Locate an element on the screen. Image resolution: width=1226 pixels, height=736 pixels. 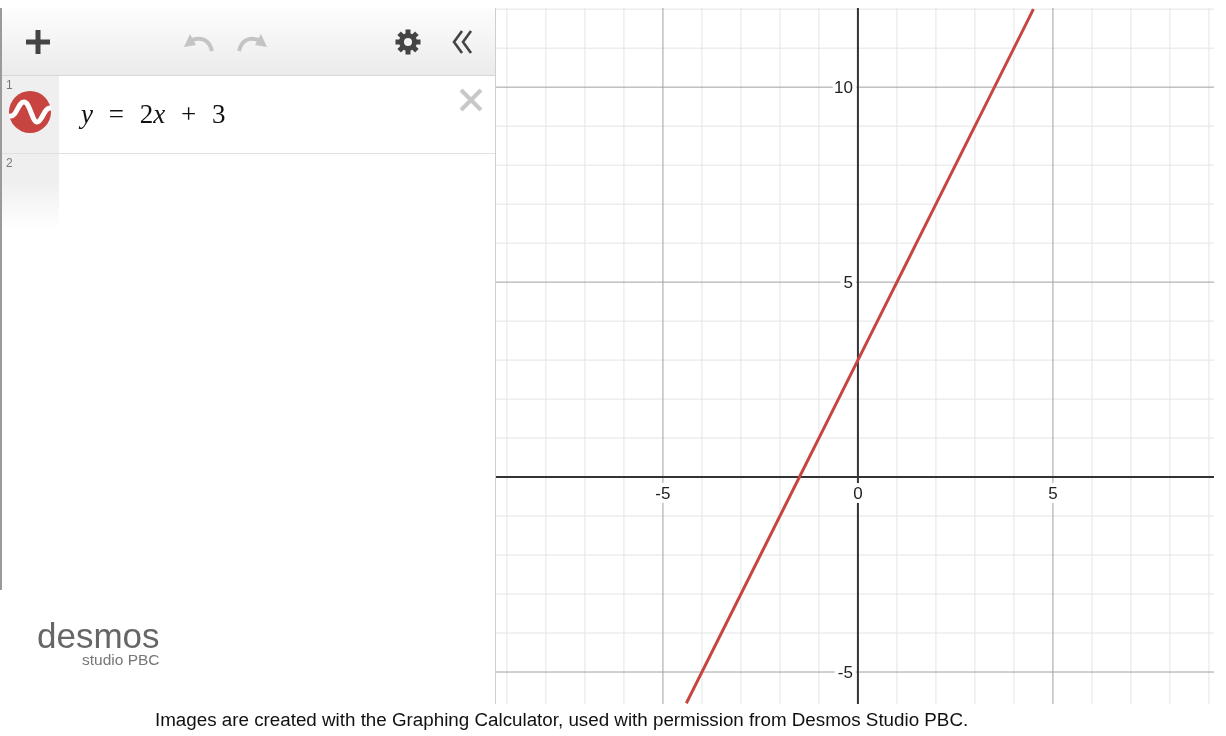
axis-tick-label: 10 is located at coordinates (843, 88).